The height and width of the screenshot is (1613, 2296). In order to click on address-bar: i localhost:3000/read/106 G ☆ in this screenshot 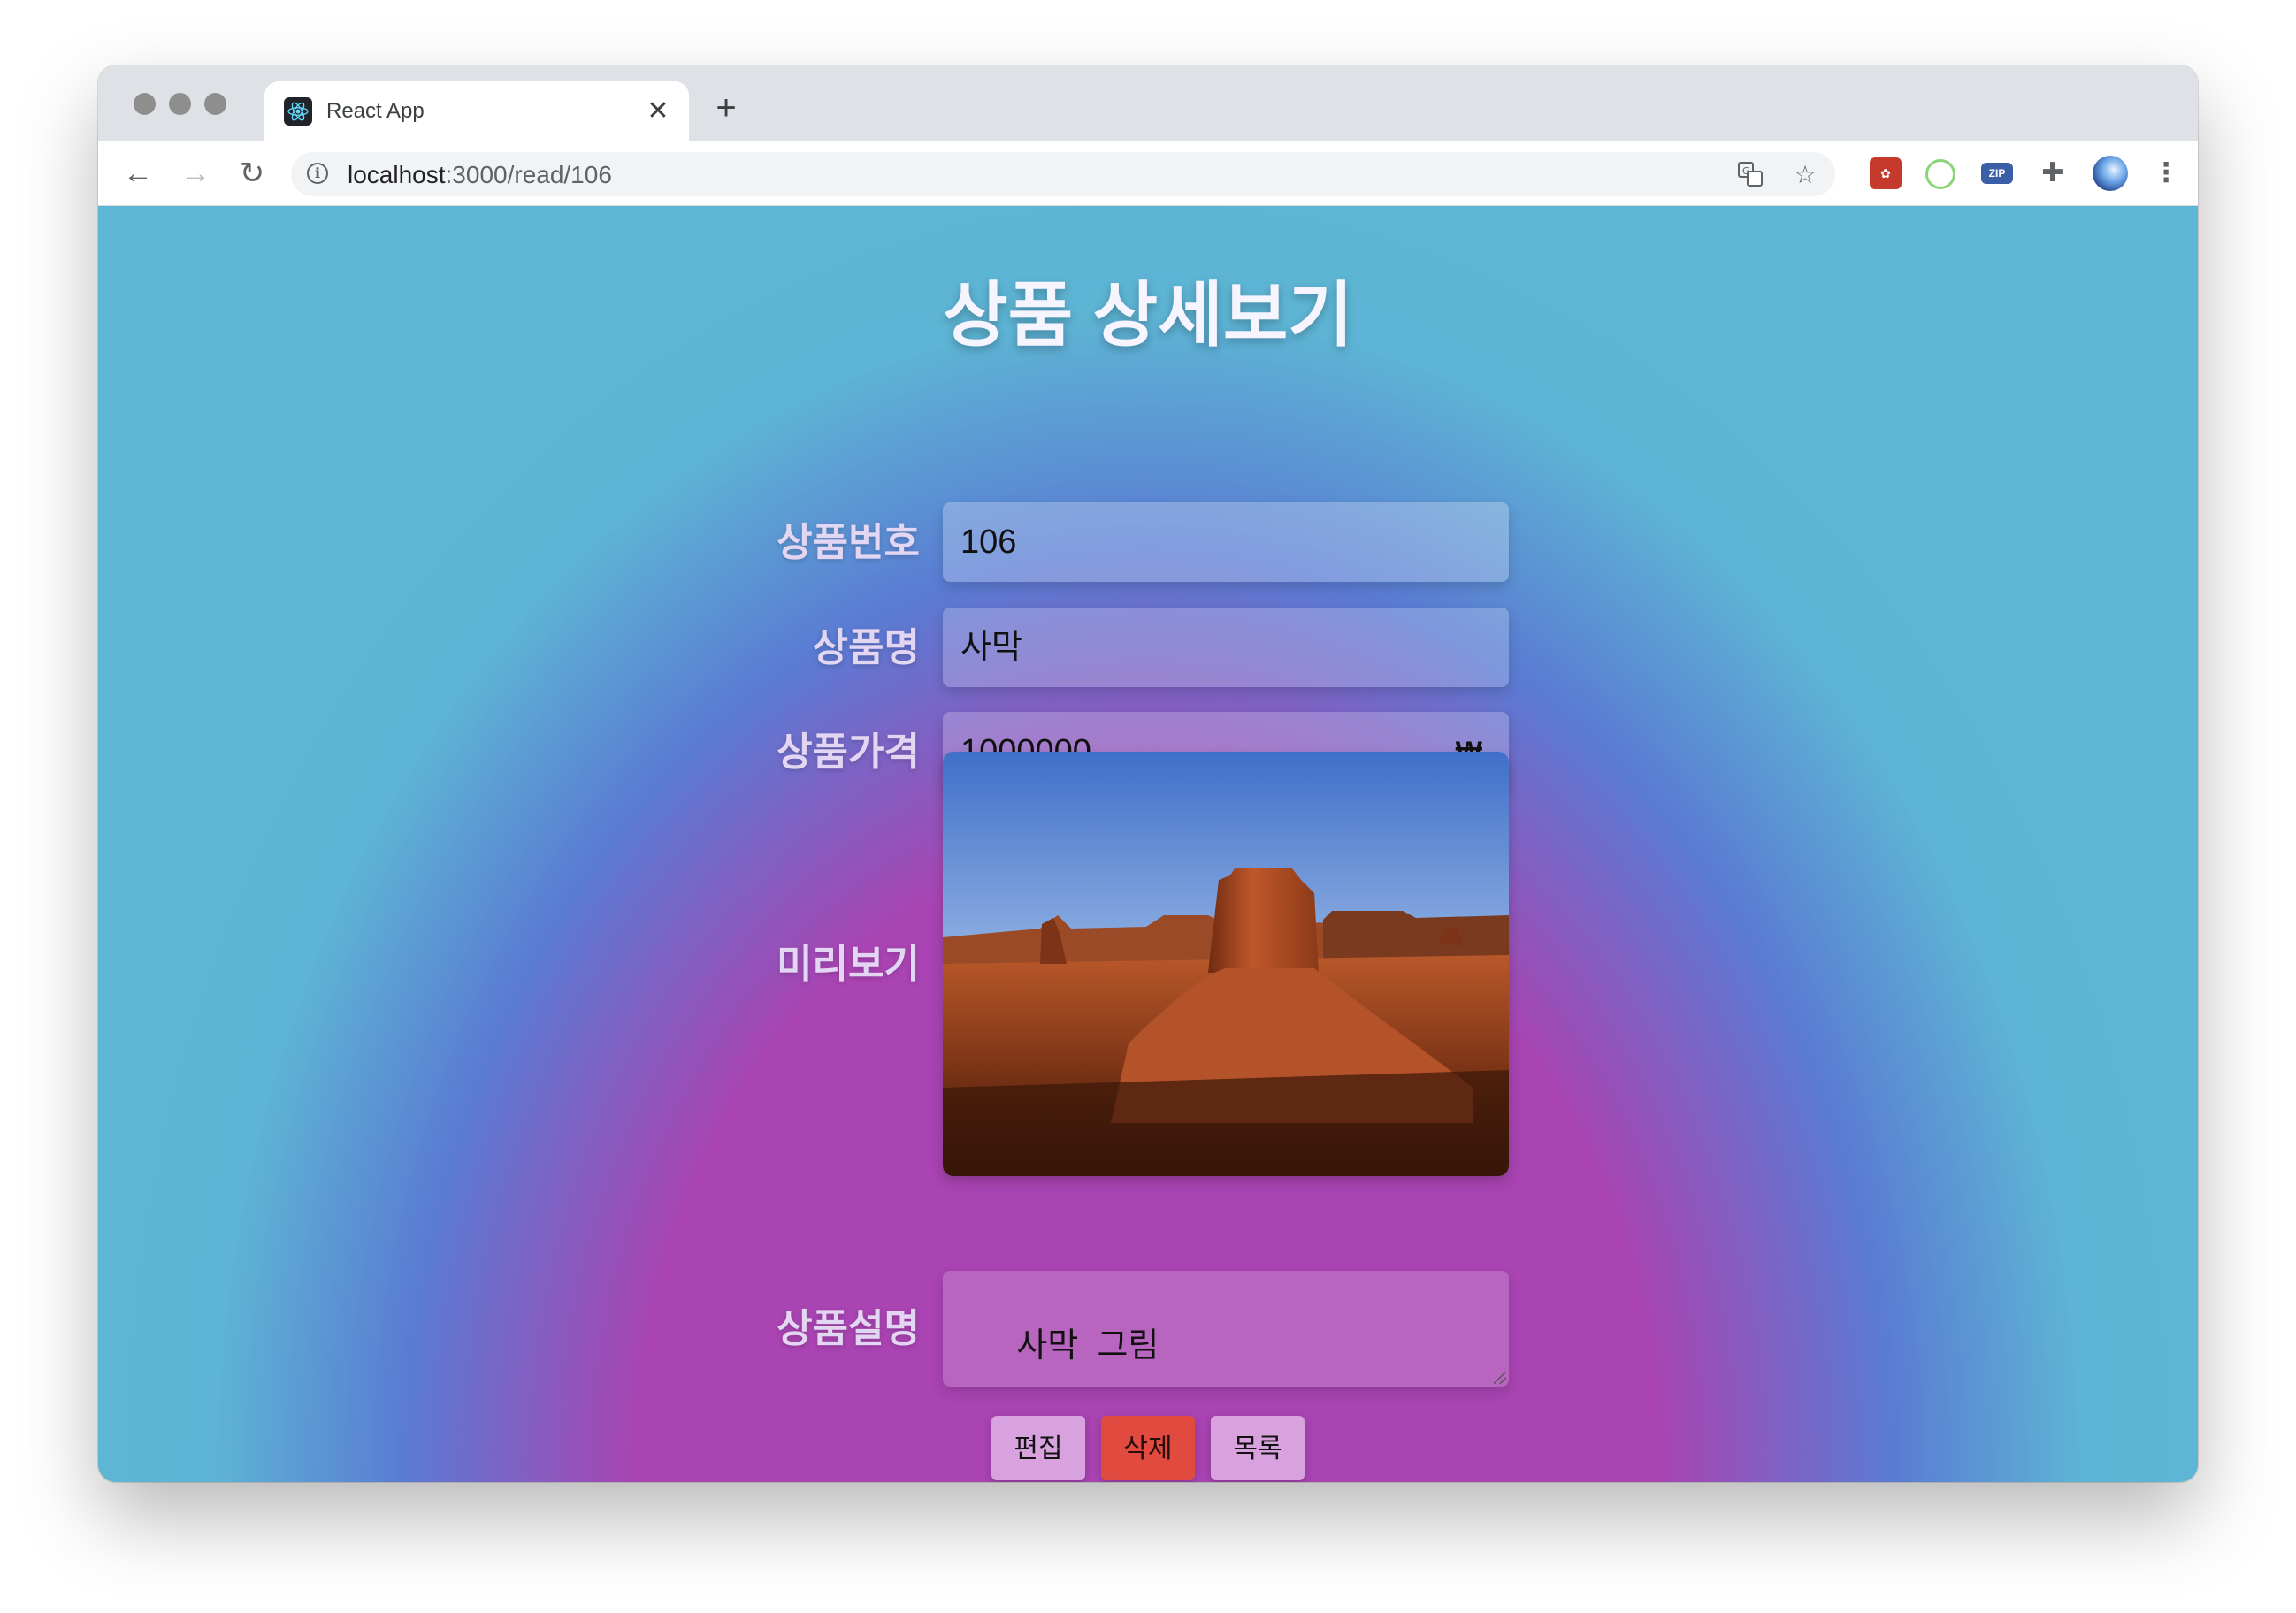, I will do `click(1063, 174)`.